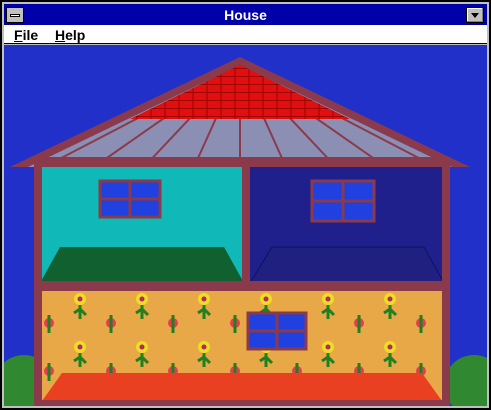 The width and height of the screenshot is (491, 410). I want to click on menu-bar: File Help, so click(245, 34).